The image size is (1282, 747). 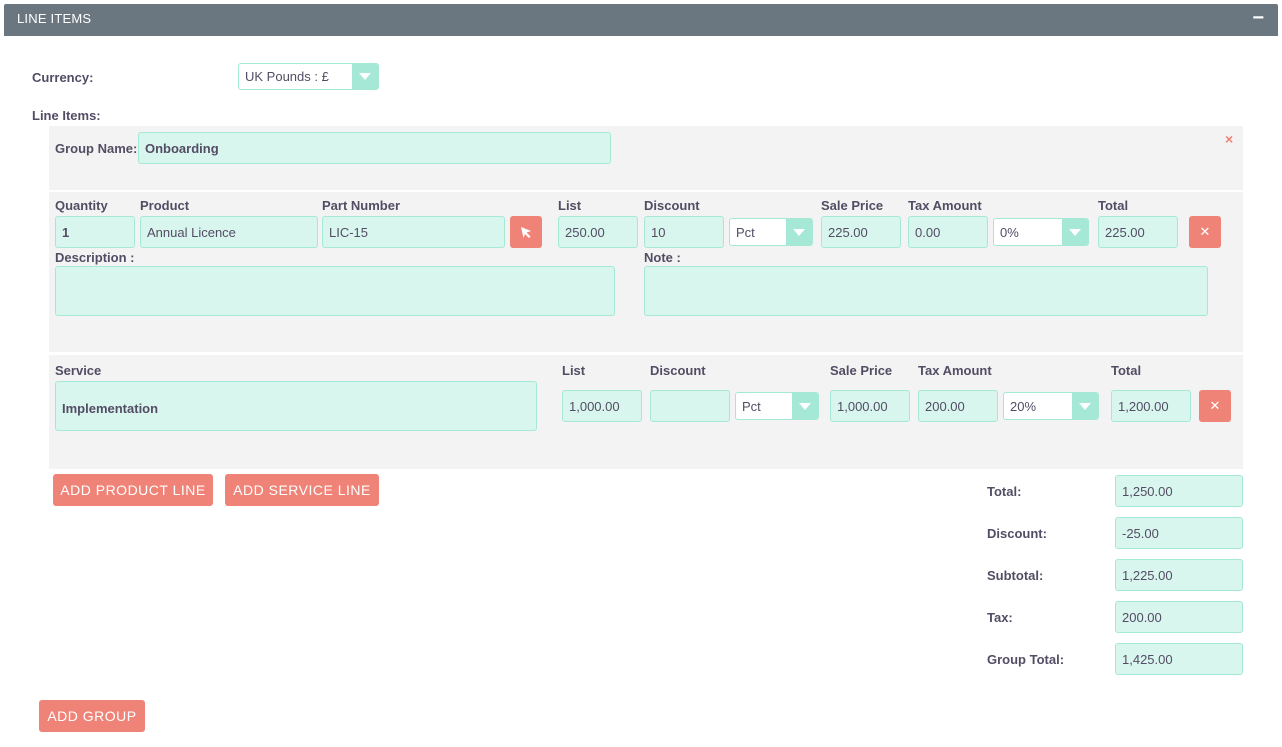 What do you see at coordinates (598, 232) in the screenshot?
I see `list-price-input: 250.00` at bounding box center [598, 232].